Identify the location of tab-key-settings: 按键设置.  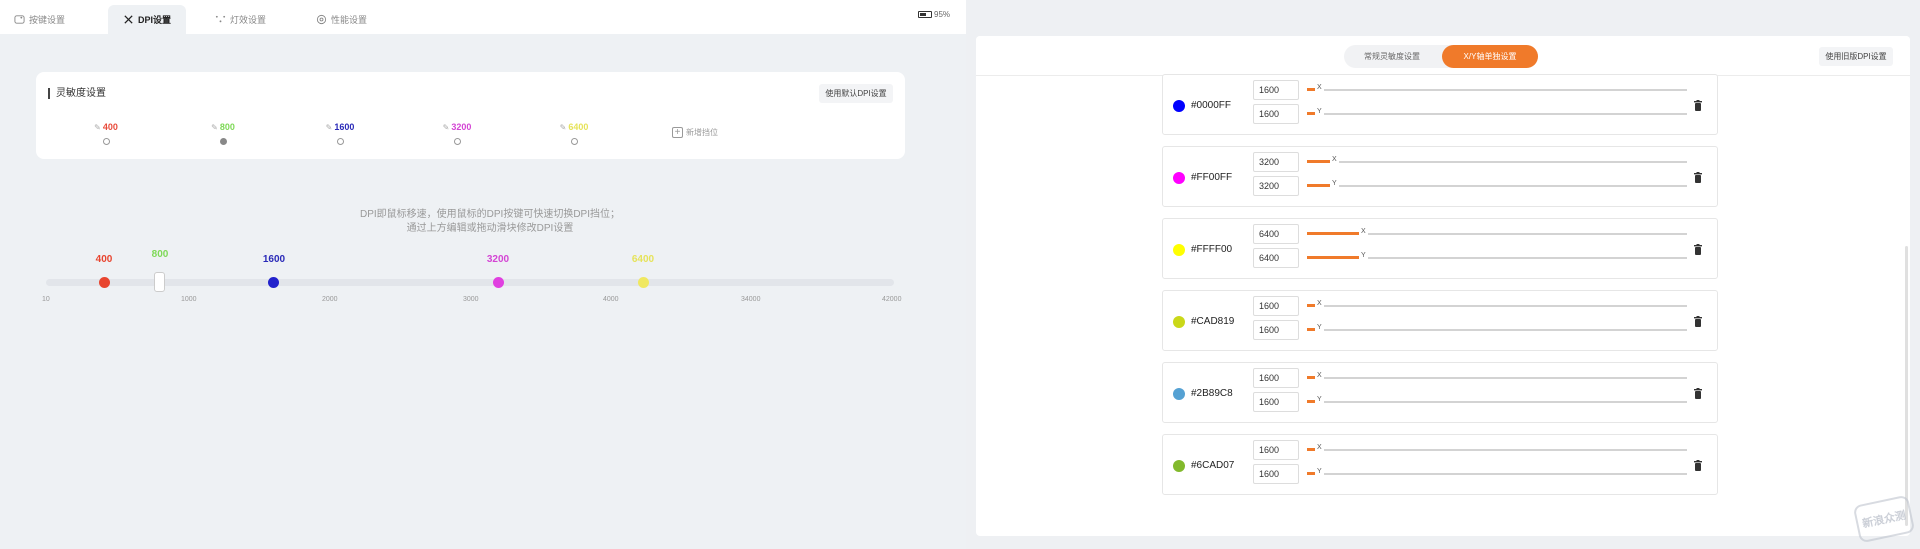
(44, 19).